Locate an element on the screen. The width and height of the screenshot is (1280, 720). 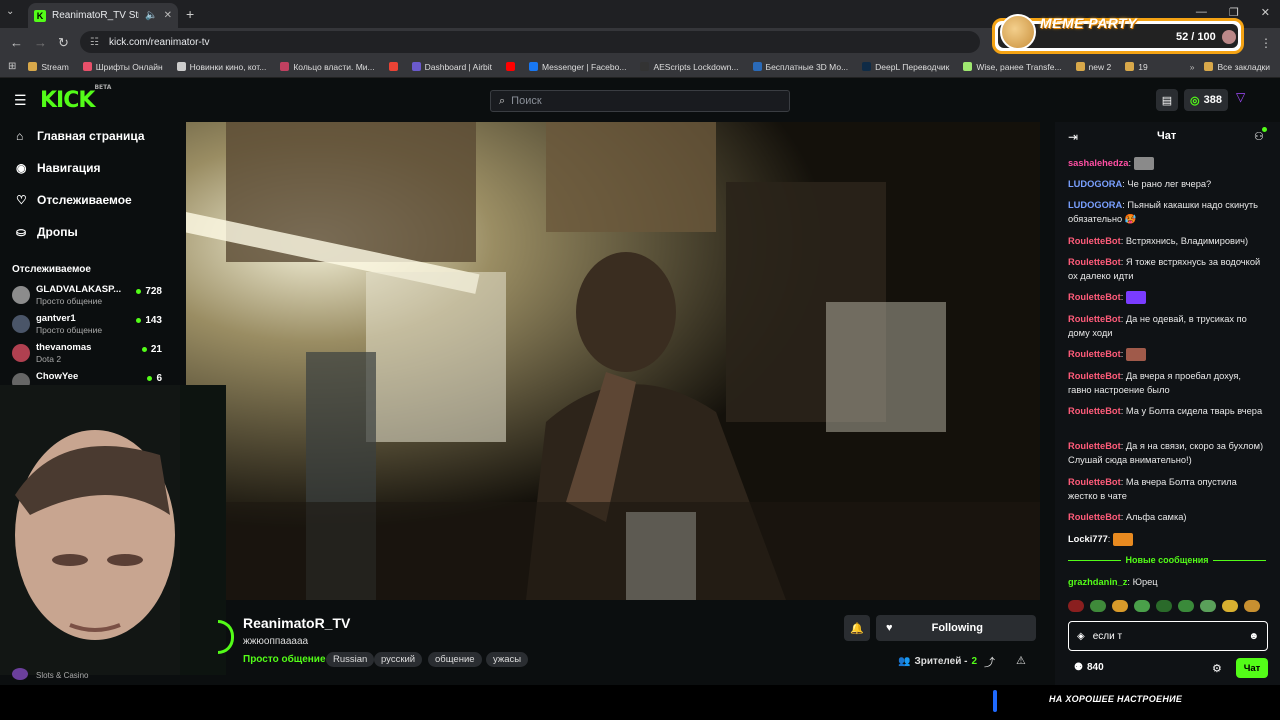
stream-tag: русский is located at coordinates (398, 659).